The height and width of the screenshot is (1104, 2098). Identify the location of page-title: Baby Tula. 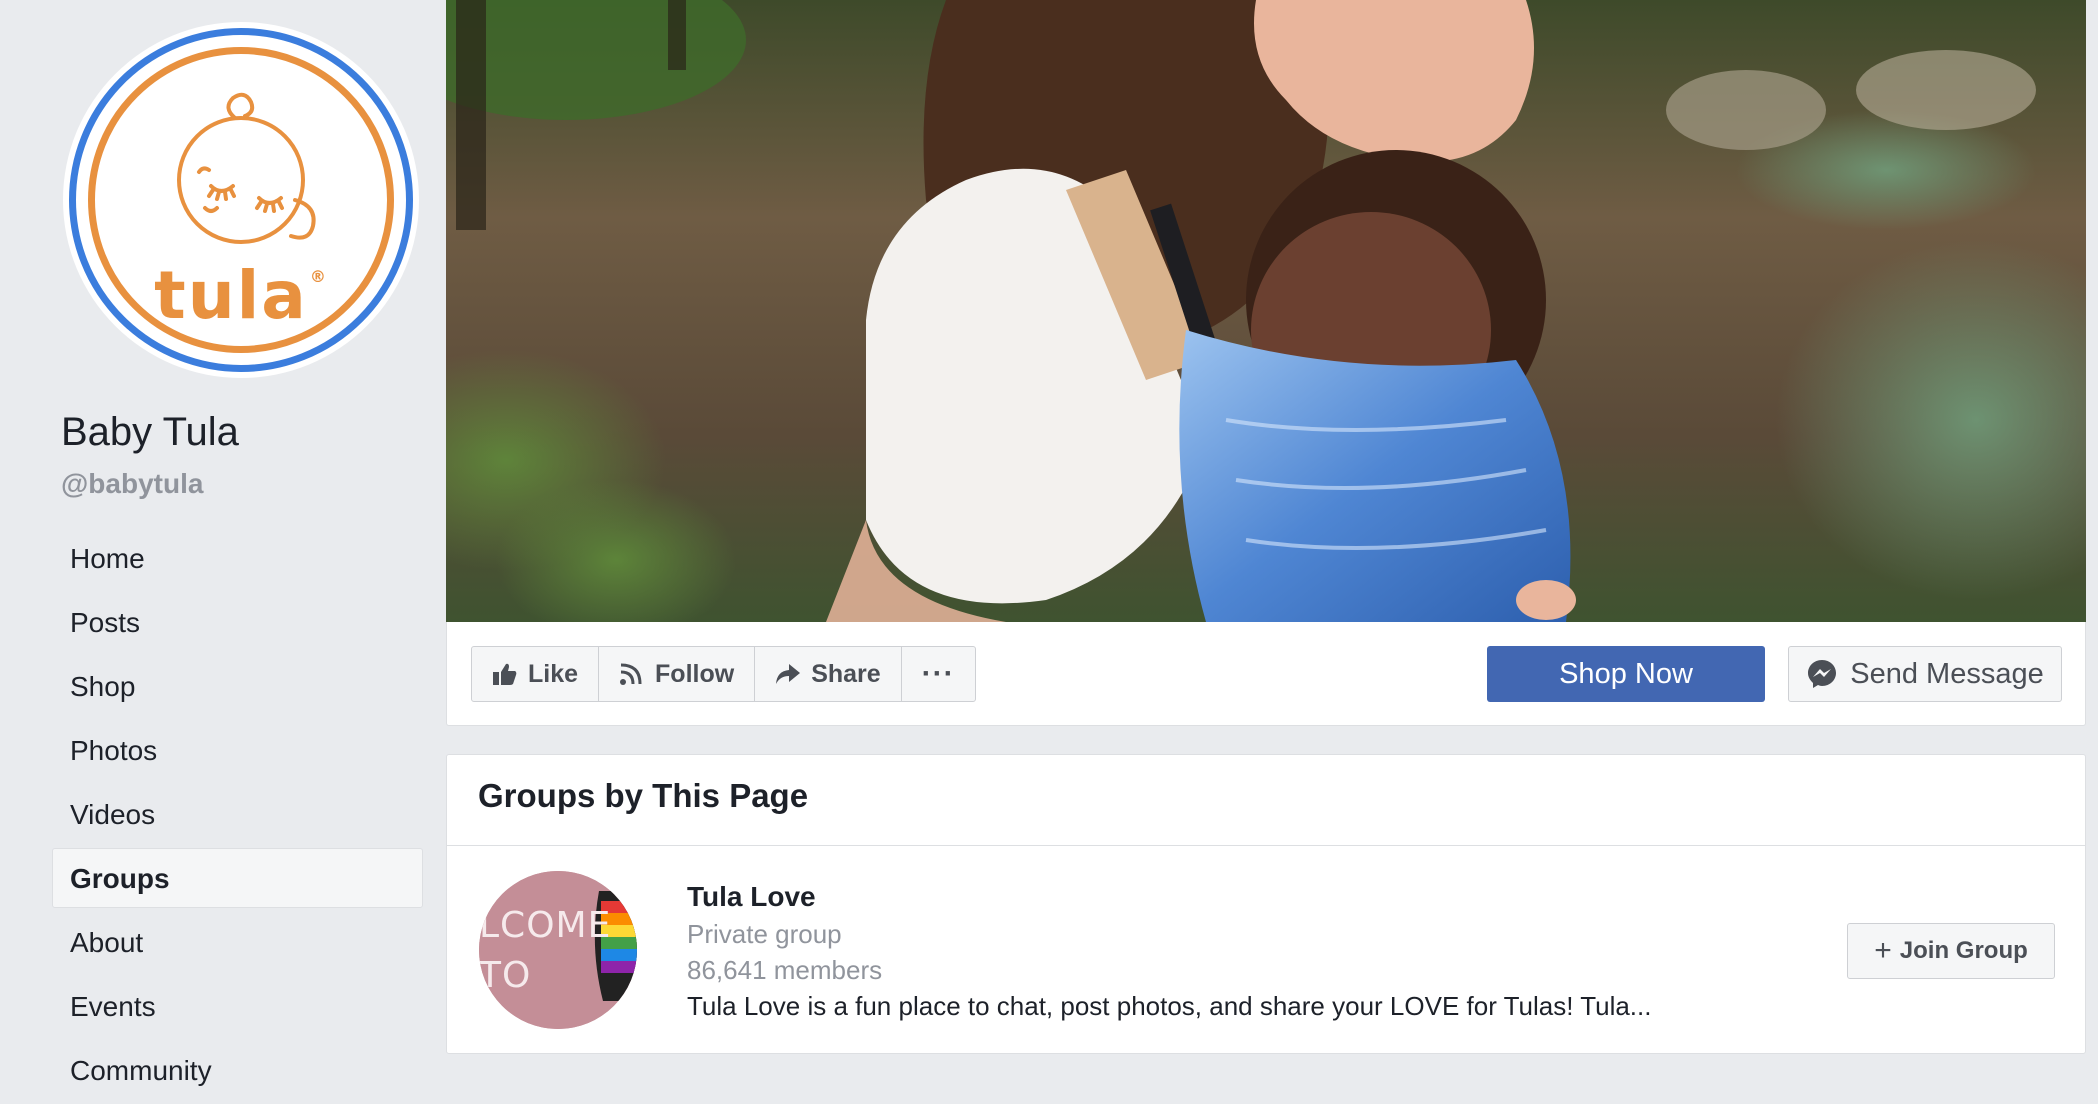
(150, 432).